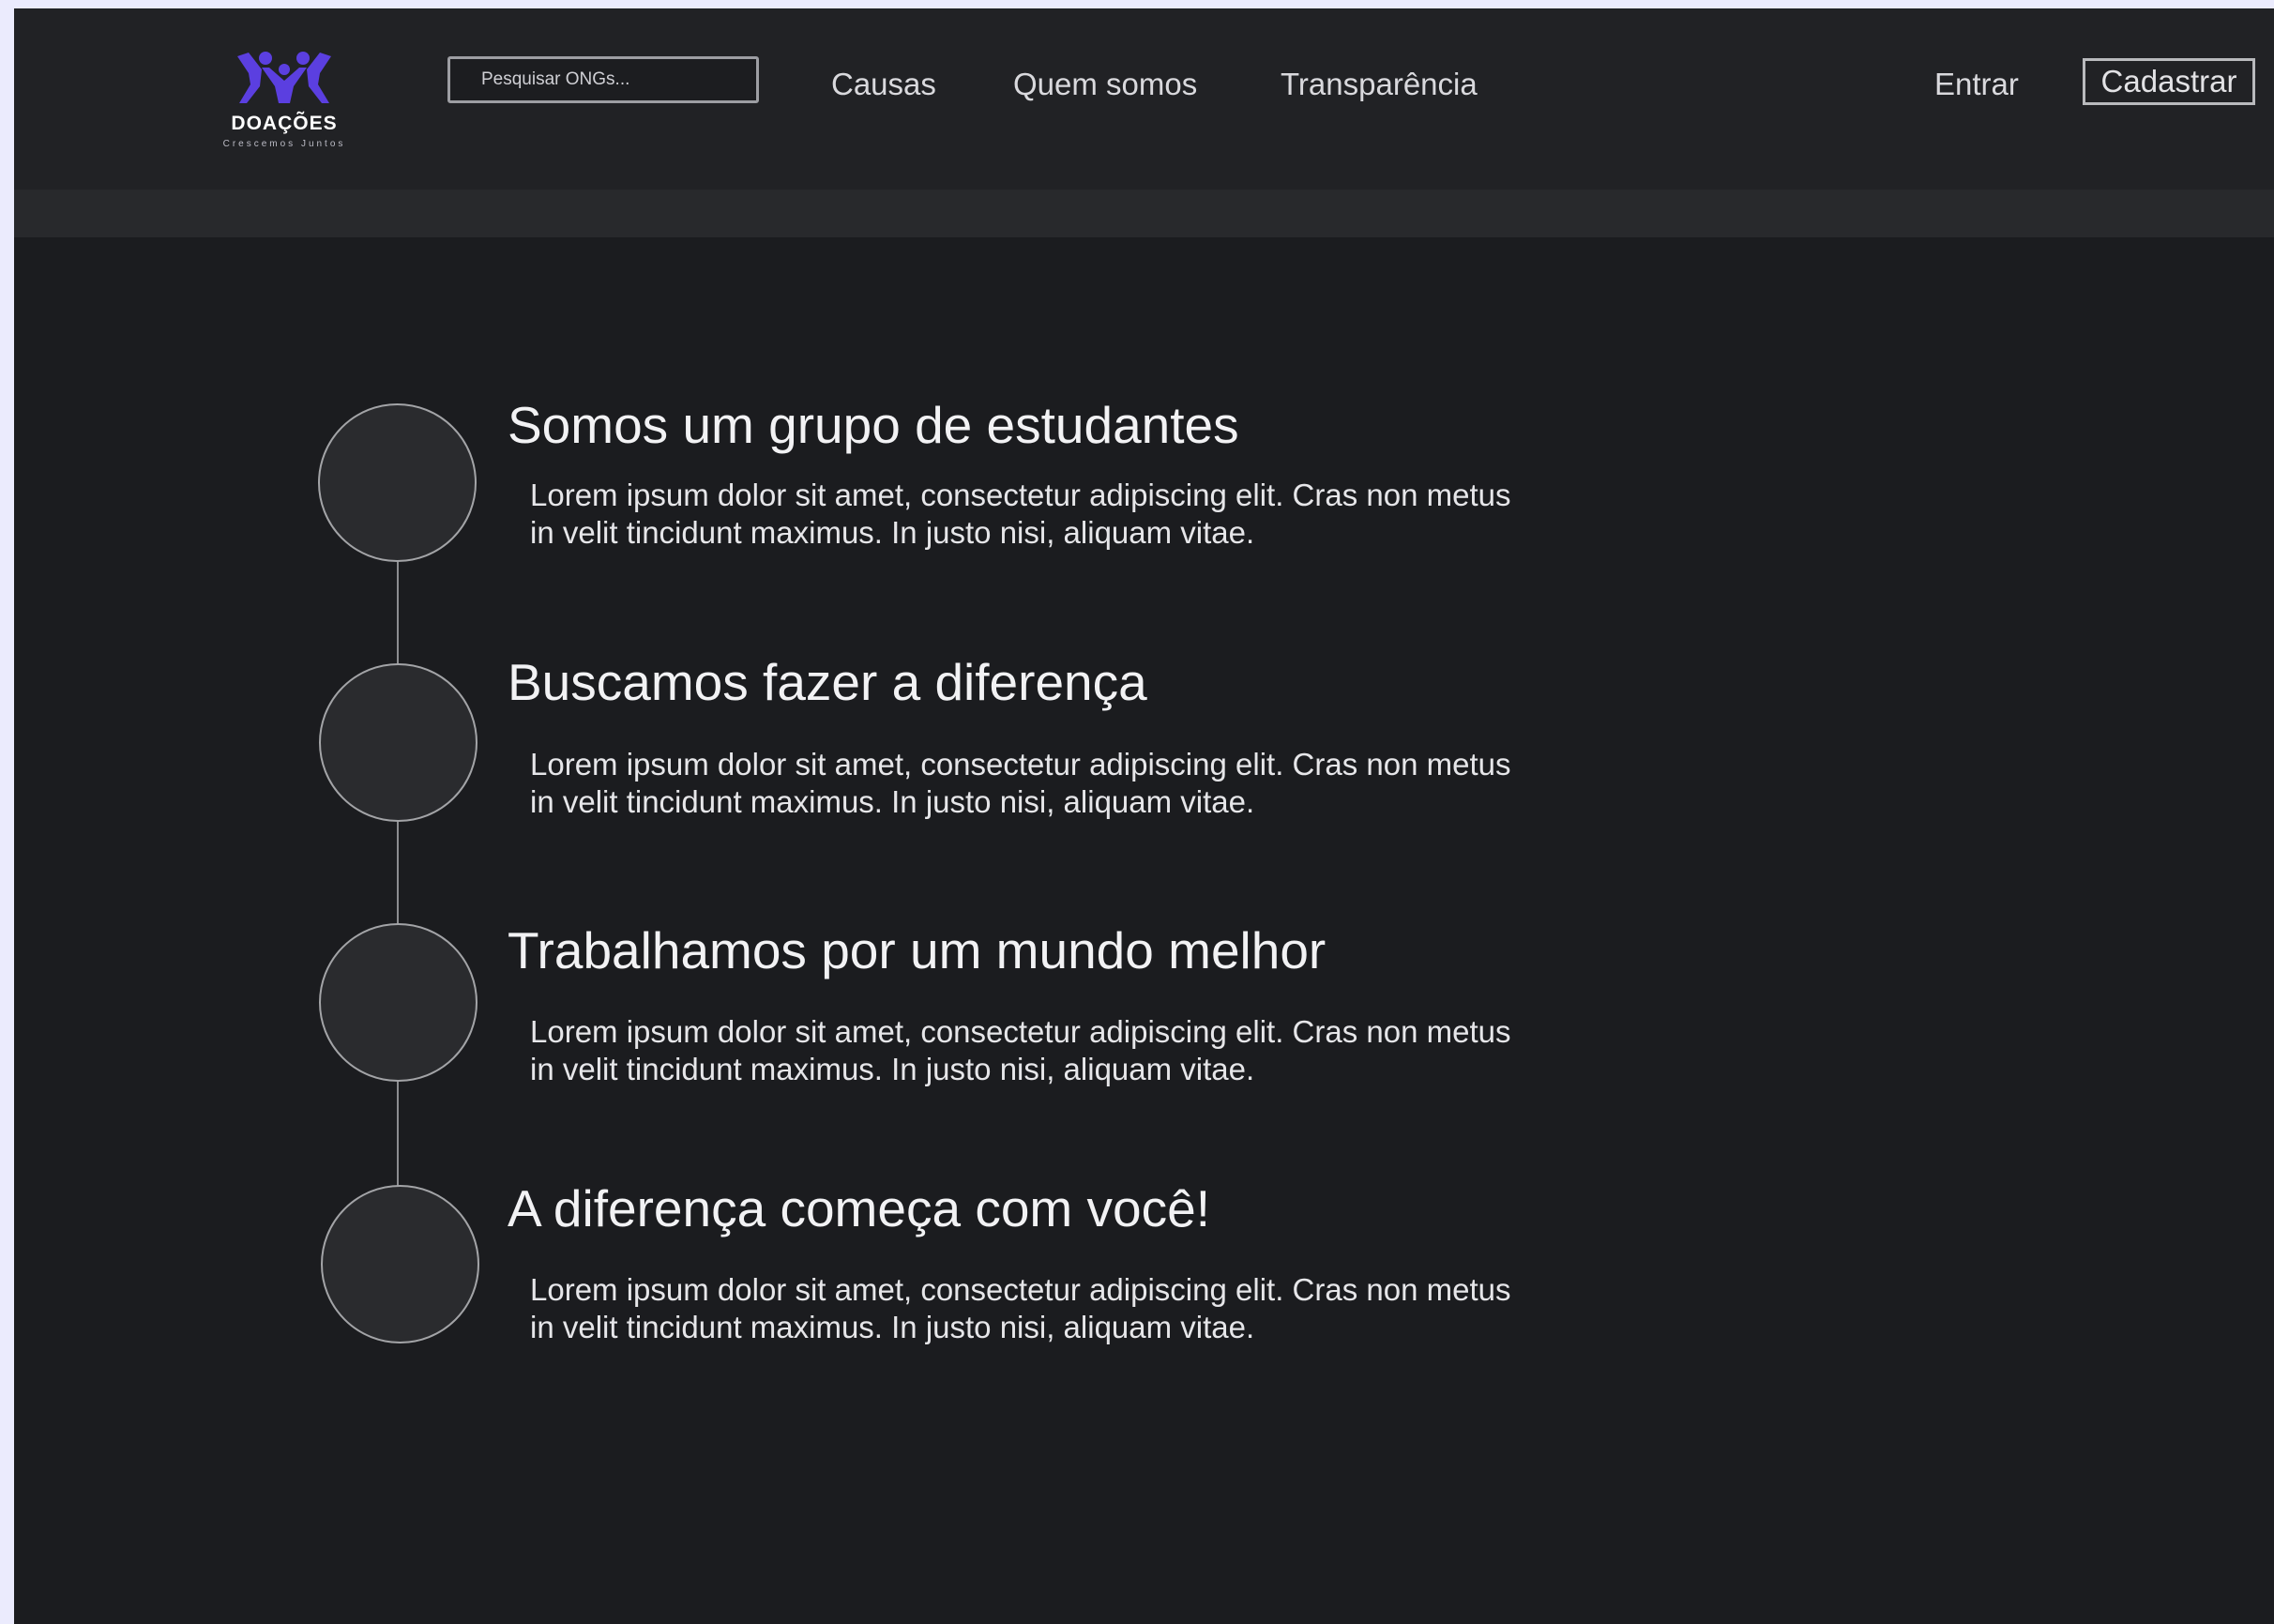 The height and width of the screenshot is (1624, 2274). Describe the element at coordinates (284, 144) in the screenshot. I see `brand-tagline: Crescemos Juntos` at that location.